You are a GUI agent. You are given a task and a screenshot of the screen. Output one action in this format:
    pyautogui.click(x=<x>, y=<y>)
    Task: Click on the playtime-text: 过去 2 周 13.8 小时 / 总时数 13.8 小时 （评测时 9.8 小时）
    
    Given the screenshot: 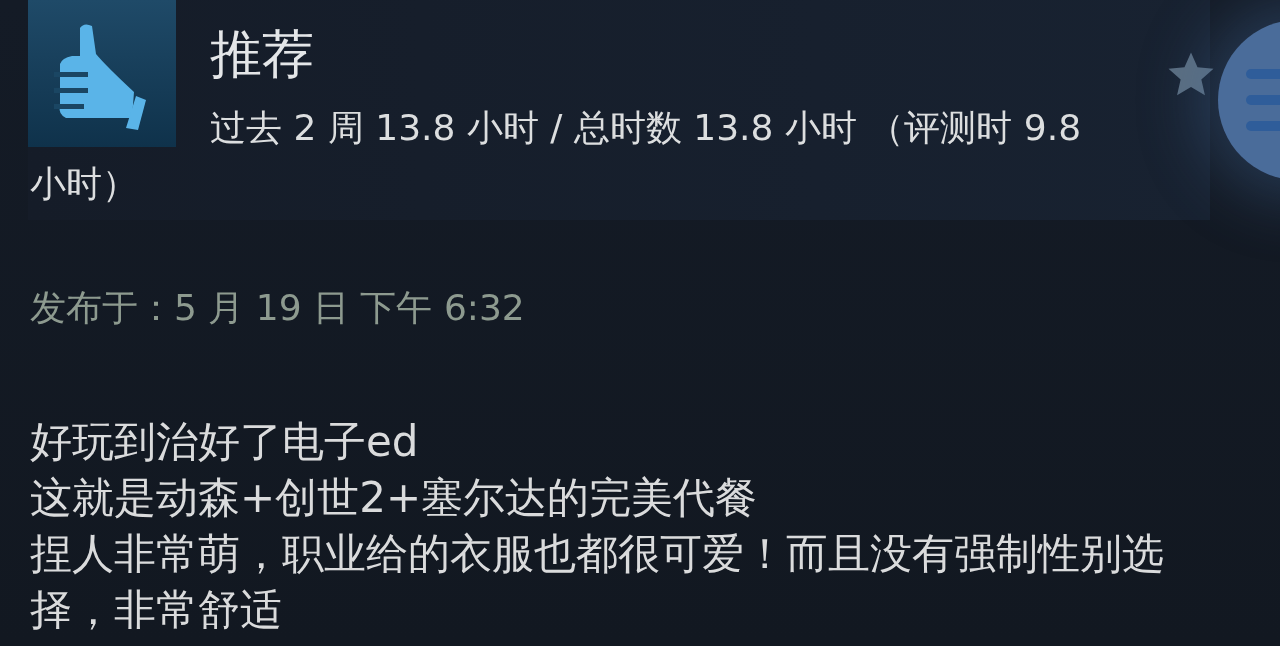 What is the action you would take?
    pyautogui.click(x=556, y=156)
    